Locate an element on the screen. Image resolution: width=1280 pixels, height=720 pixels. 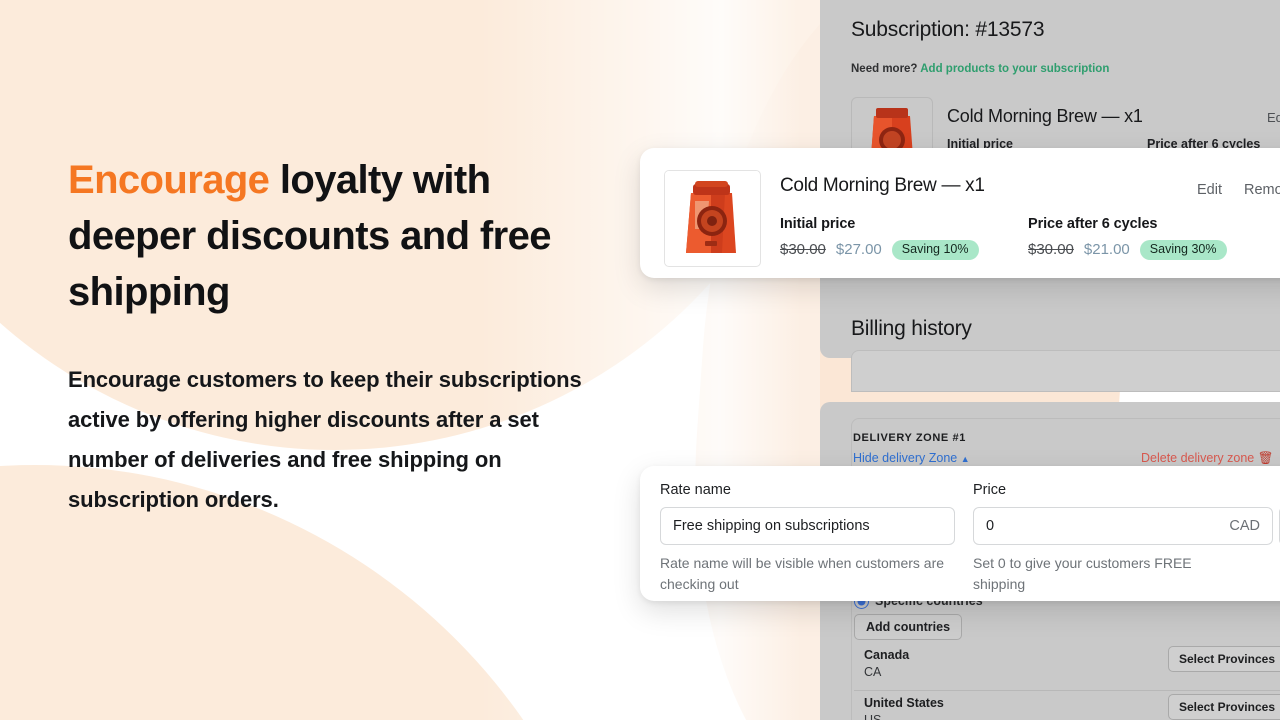
table-row: United States US Select Provinces is located at coordinates (1067, 707).